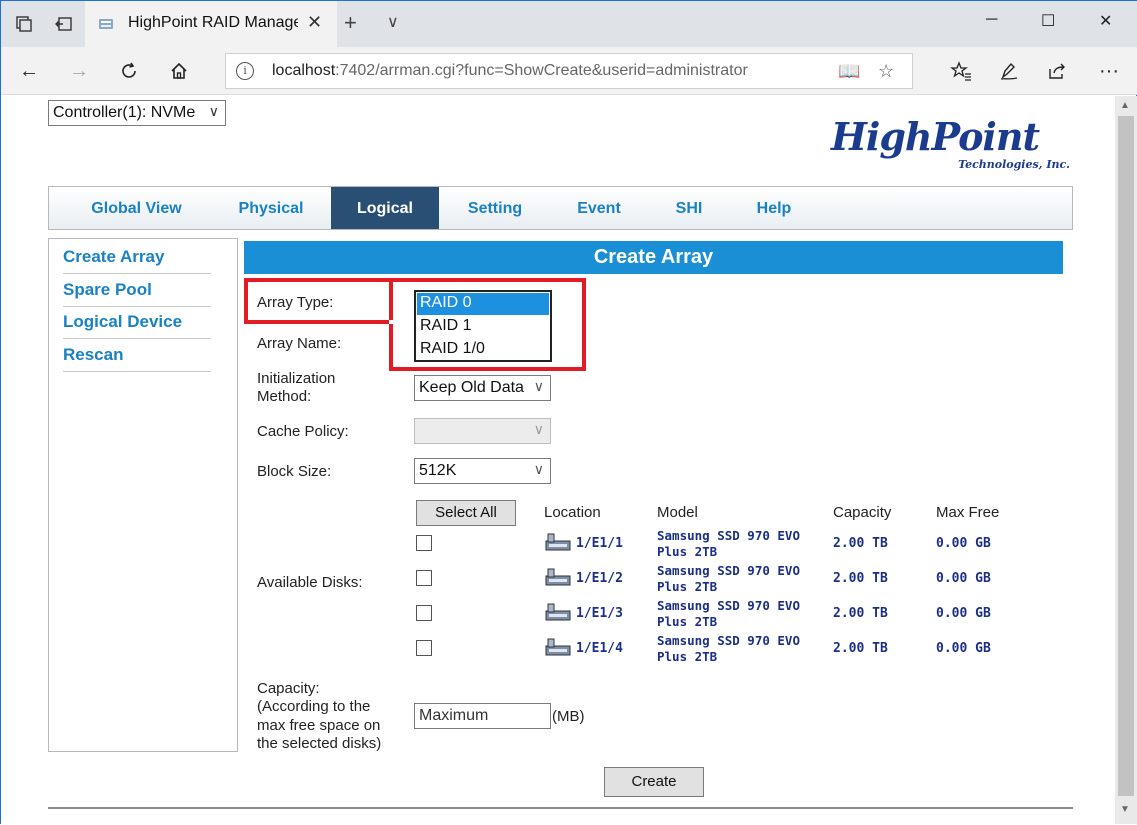 The width and height of the screenshot is (1137, 825). I want to click on menu-logical: Logical, so click(385, 208).